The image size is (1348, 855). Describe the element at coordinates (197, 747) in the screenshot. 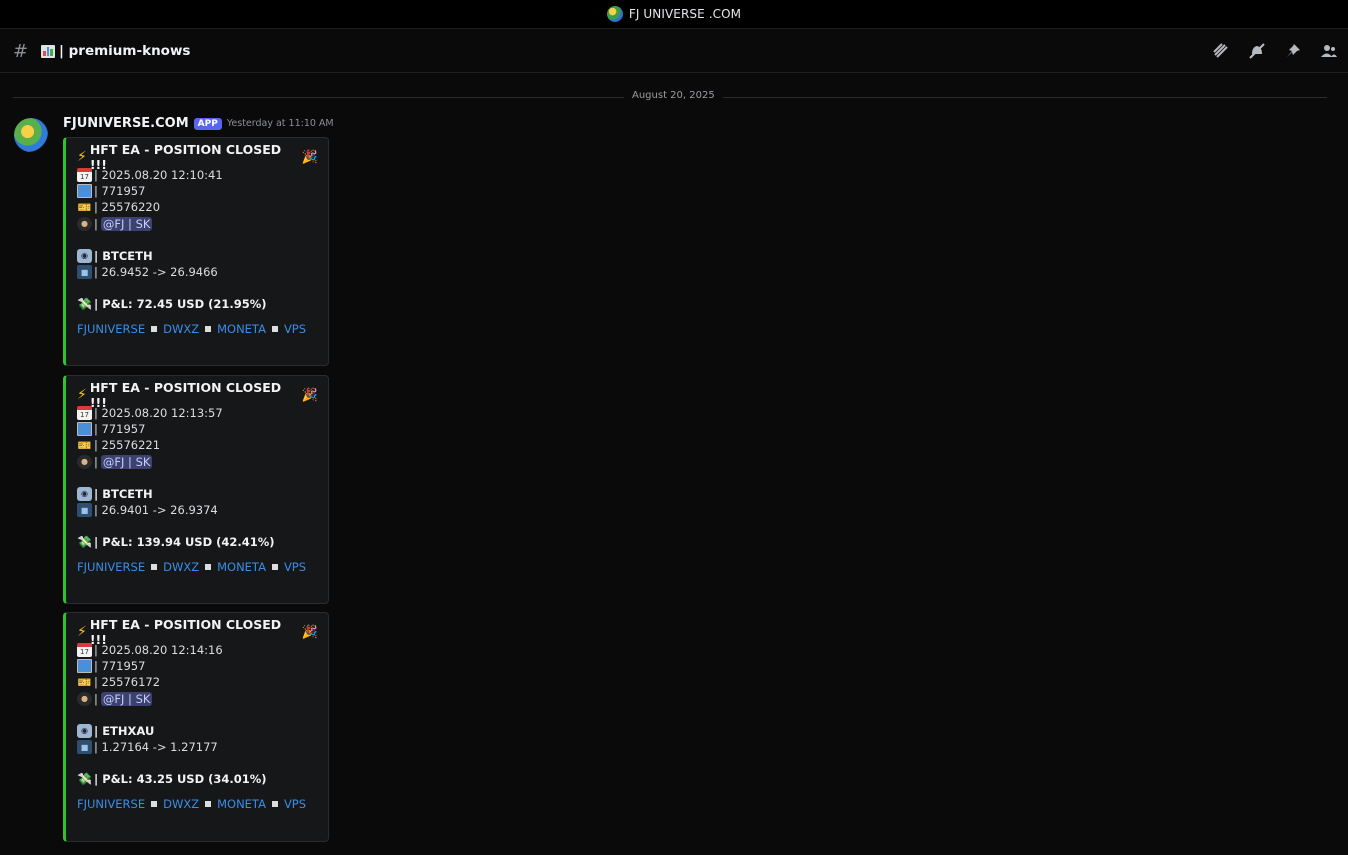

I see `embed-prices-line: ■ | 1.27164 -> 1.27177` at that location.